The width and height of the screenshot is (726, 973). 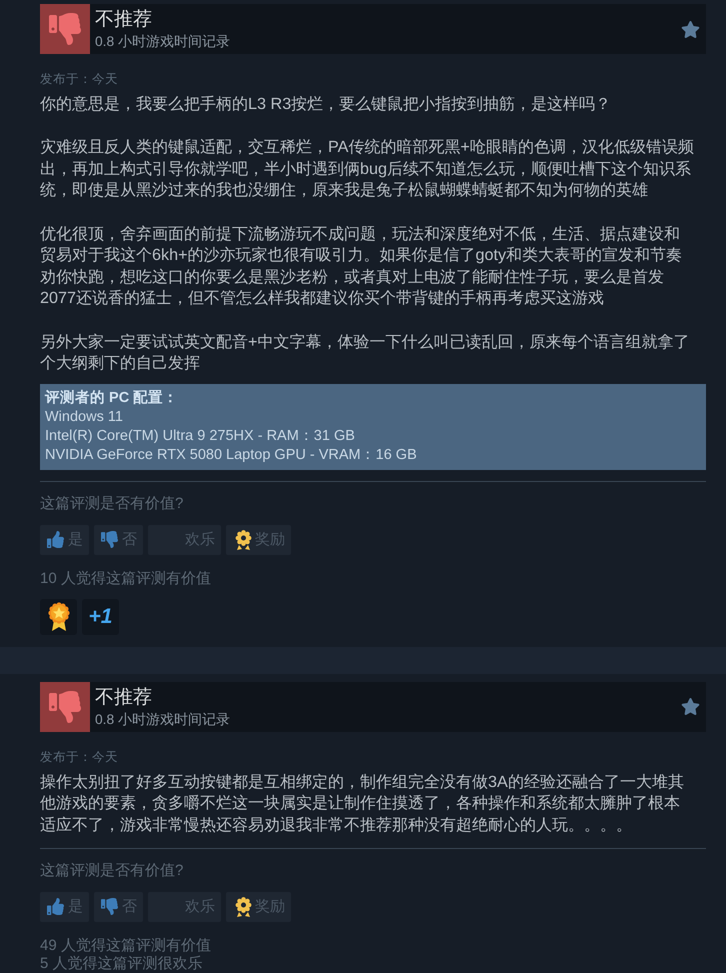 I want to click on review-paragraph: 灾难级且反人类的键鼠适配，交互稀烂，PA传统的暗部死黑+呛眼睛的色调，汉化低级错误频 出，再加上构式引导你就学吧，半小时遇到俩bug后续不知道怎么玩，顺便吐槽下这个知识系 统，即使是从黑沙过来的我也没绷住，原来我是兔子松鼠蝴蝶蜻蜓都不知为何物的英雄, so click(x=367, y=169).